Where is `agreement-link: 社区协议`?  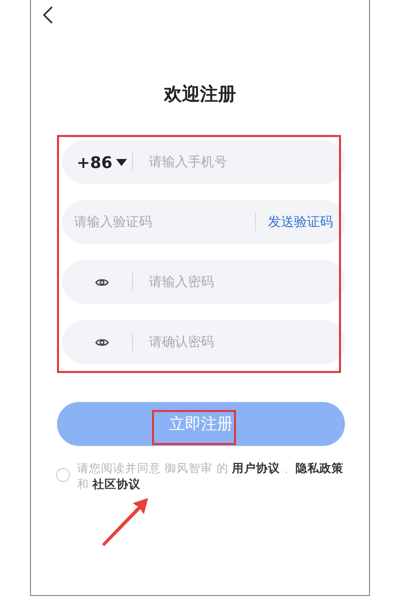 agreement-link: 社区协议 is located at coordinates (116, 484).